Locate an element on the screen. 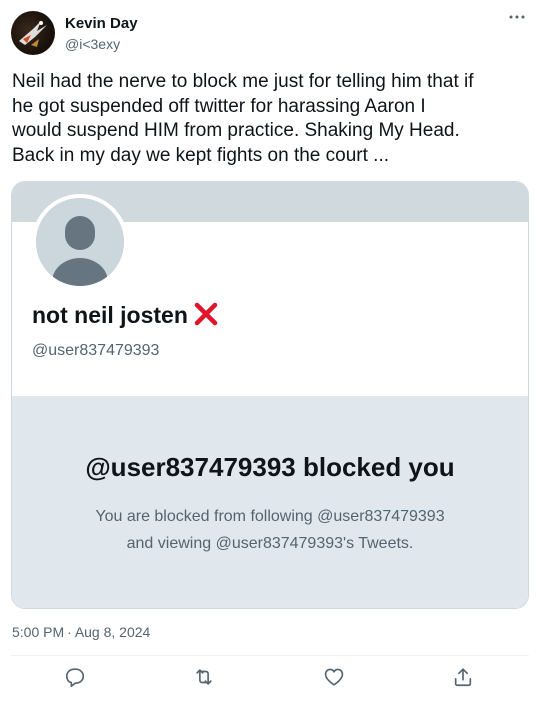  tweet-timestamp: 5:00 PM · Aug 8, 2024 is located at coordinates (81, 632).